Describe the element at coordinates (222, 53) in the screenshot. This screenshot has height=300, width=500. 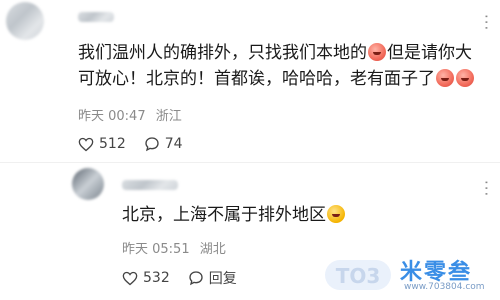
I see `comment-text-part: 我们温州人的确排外，只找我们本地的` at that location.